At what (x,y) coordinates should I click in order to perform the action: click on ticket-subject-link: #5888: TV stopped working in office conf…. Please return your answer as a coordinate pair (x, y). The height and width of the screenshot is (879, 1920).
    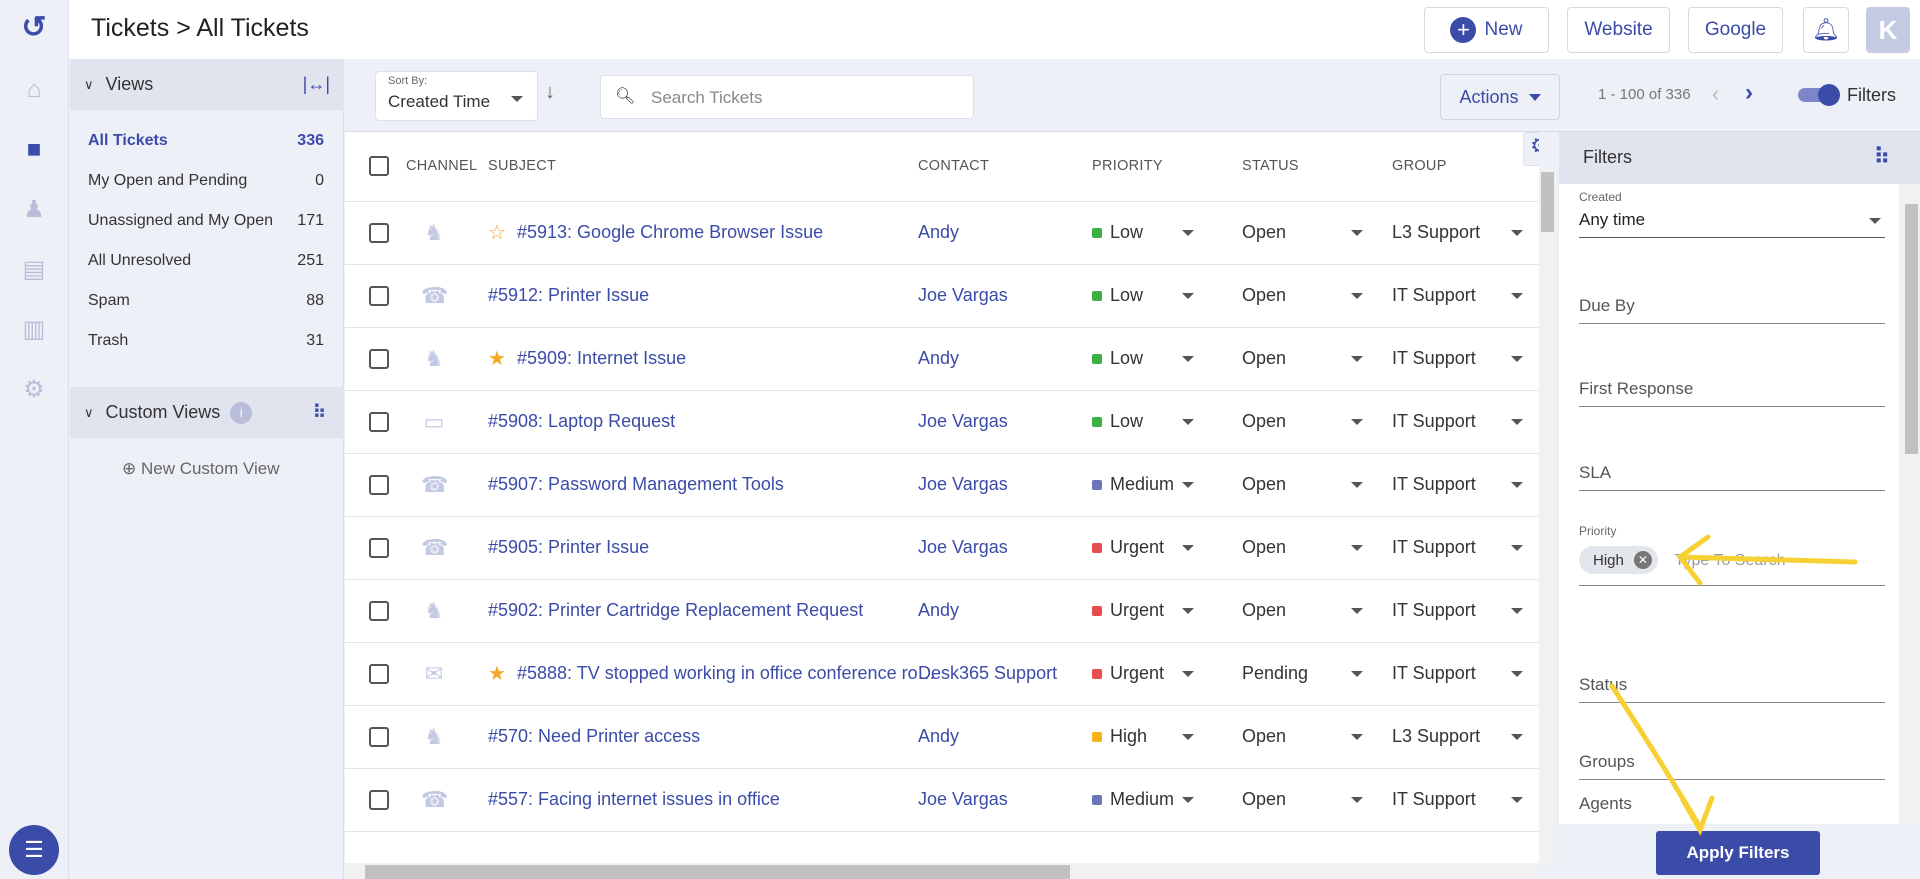
    Looking at the image, I should click on (727, 673).